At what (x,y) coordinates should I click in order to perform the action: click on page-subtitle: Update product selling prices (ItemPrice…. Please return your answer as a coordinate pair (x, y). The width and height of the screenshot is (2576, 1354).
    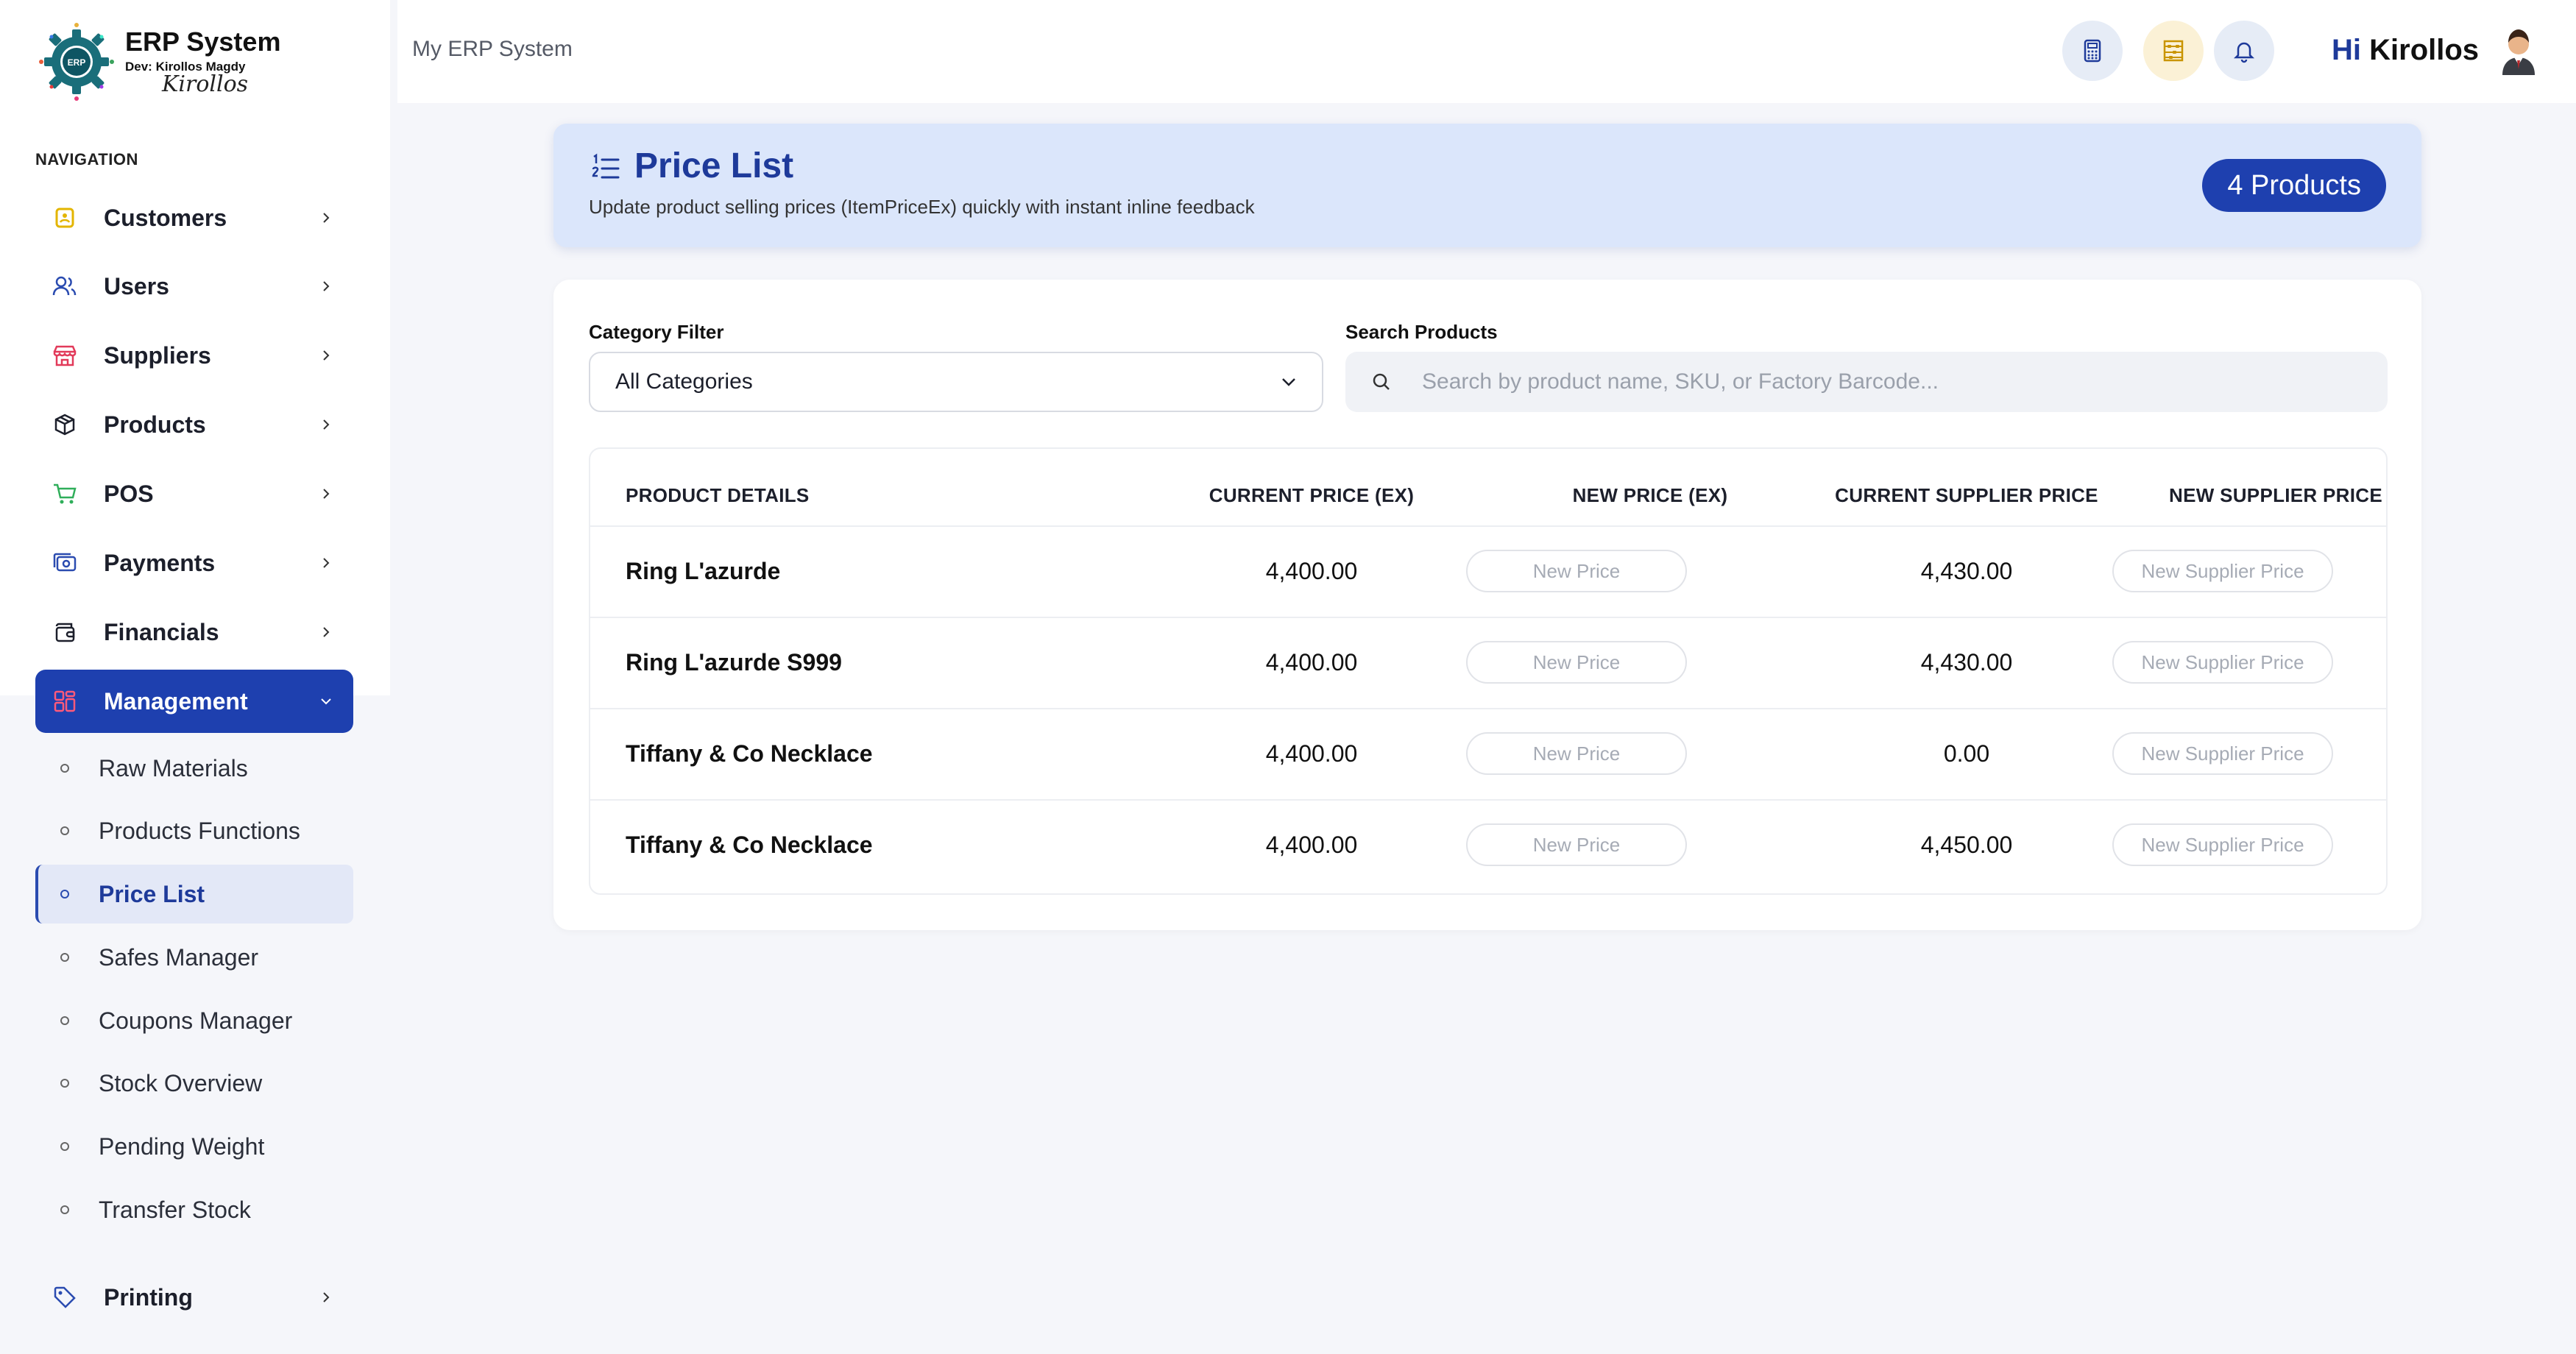
    Looking at the image, I should click on (922, 207).